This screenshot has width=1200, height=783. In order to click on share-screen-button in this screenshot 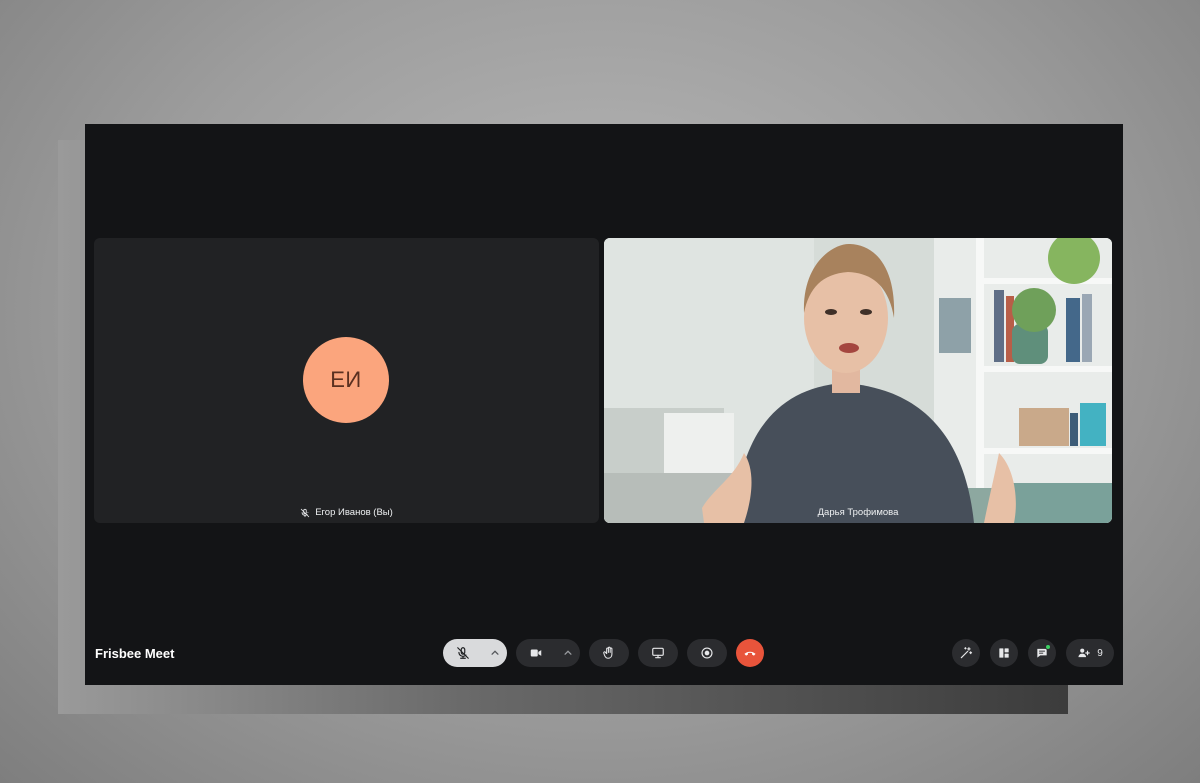, I will do `click(658, 653)`.